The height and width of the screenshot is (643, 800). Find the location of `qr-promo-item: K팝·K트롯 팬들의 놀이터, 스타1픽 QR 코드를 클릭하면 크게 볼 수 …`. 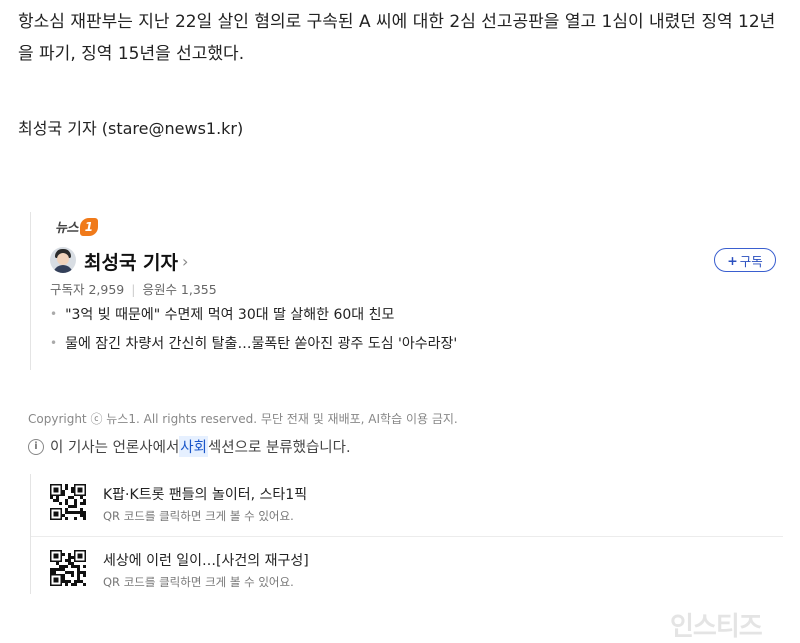

qr-promo-item: K팝·K트롯 팬들의 놀이터, 스타1픽 QR 코드를 클릭하면 크게 볼 수 … is located at coordinates (407, 502).